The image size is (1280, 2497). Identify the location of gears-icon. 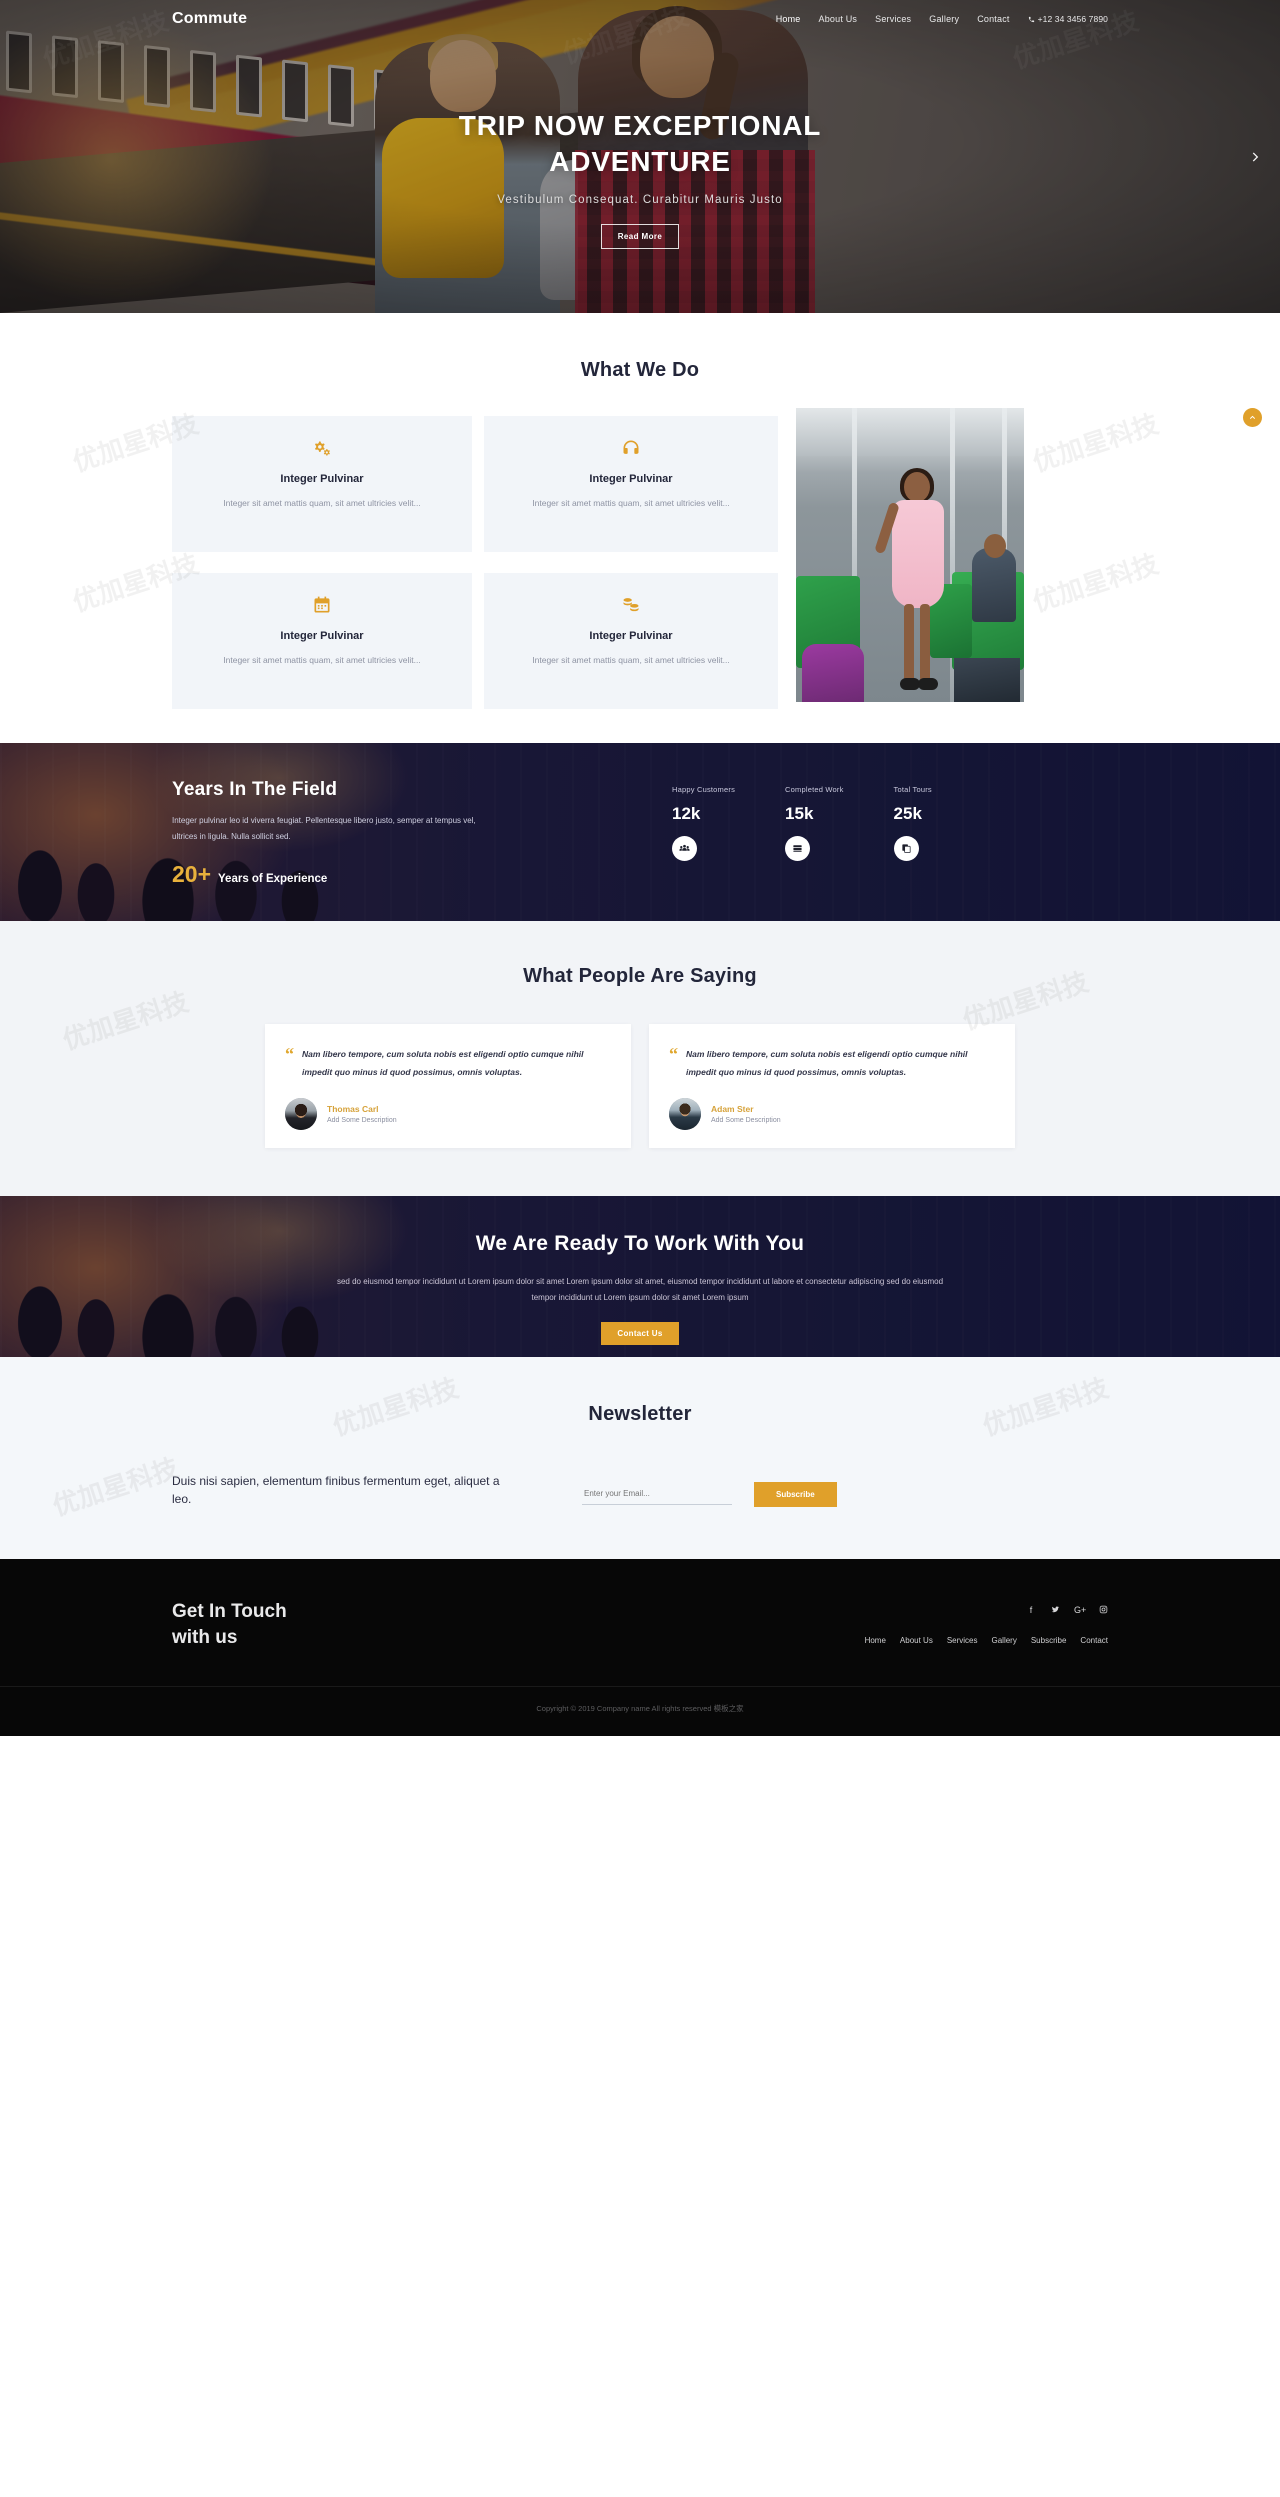
(322, 449).